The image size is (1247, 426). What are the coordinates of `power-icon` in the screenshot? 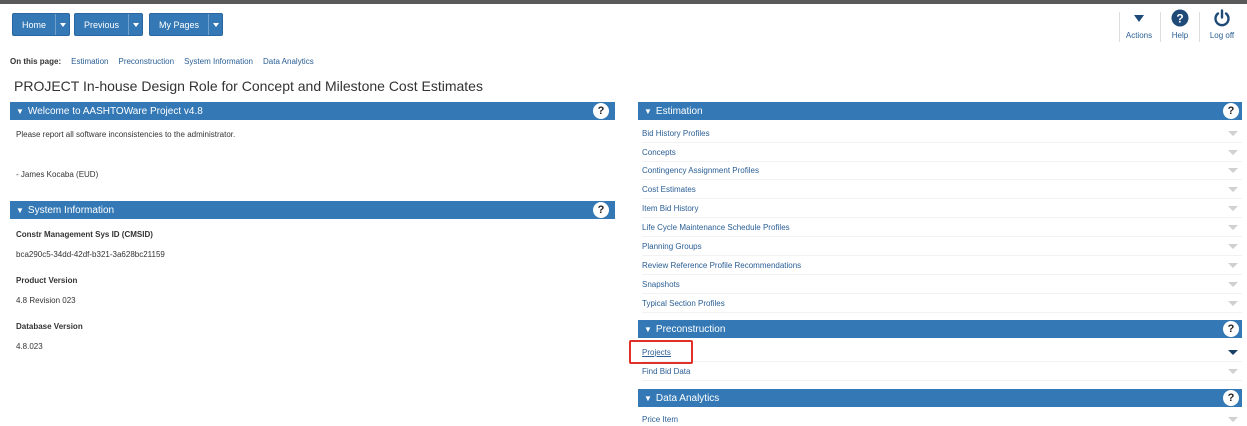 It's located at (1222, 18).